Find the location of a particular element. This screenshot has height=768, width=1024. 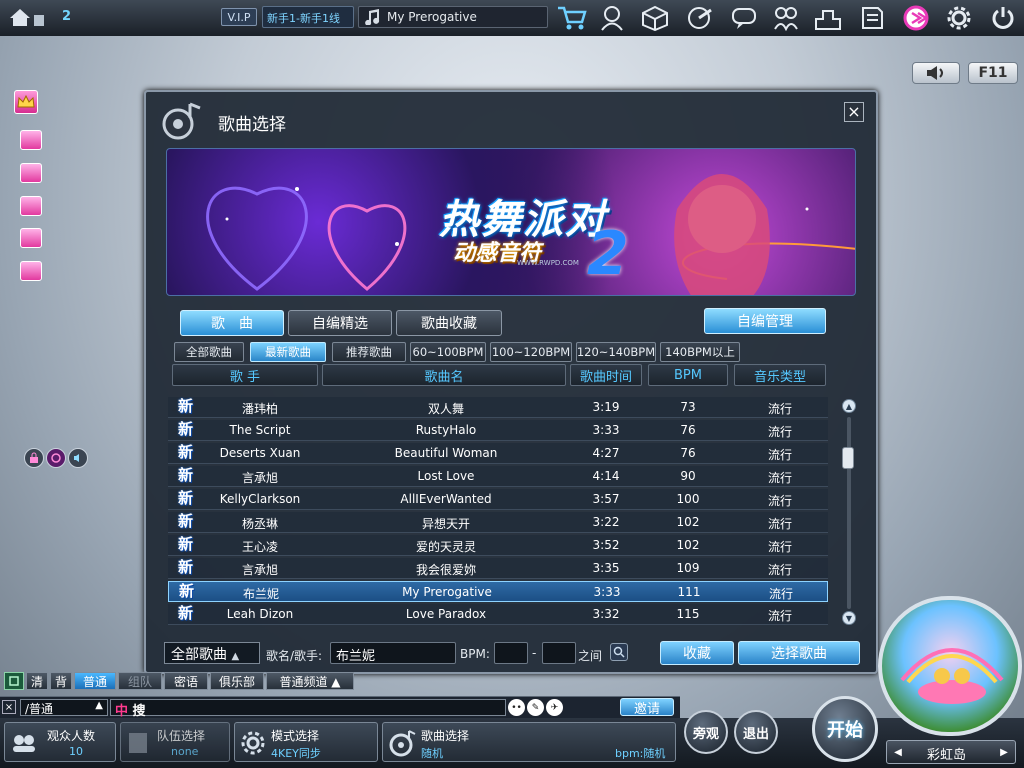

song-row: 新 Leah Dizon Love Paradox 3:32 115 流行 is located at coordinates (498, 614).